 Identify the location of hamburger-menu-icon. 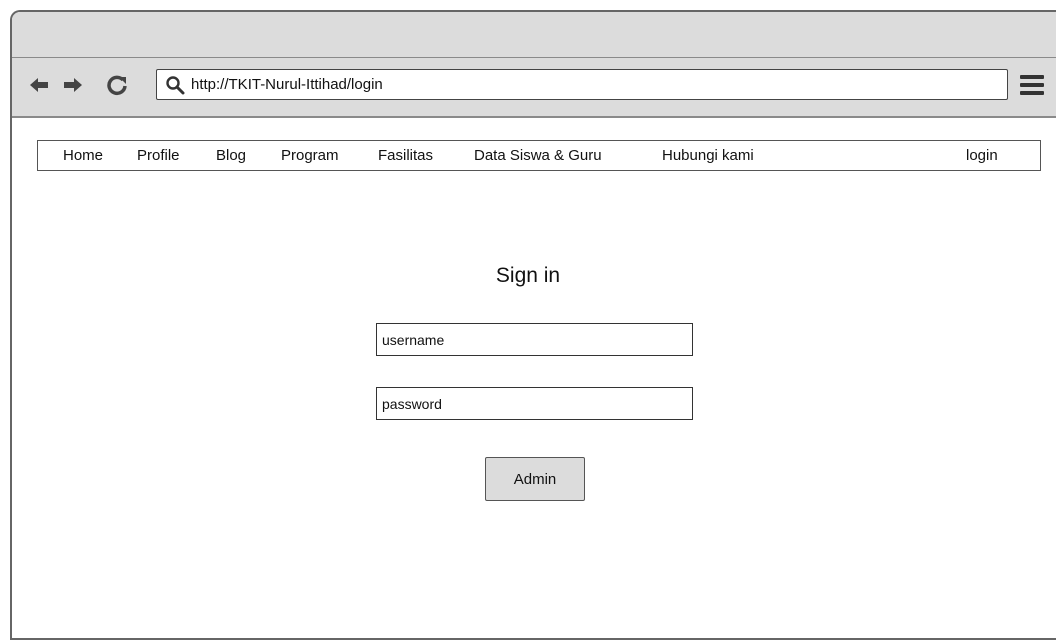
(1033, 85).